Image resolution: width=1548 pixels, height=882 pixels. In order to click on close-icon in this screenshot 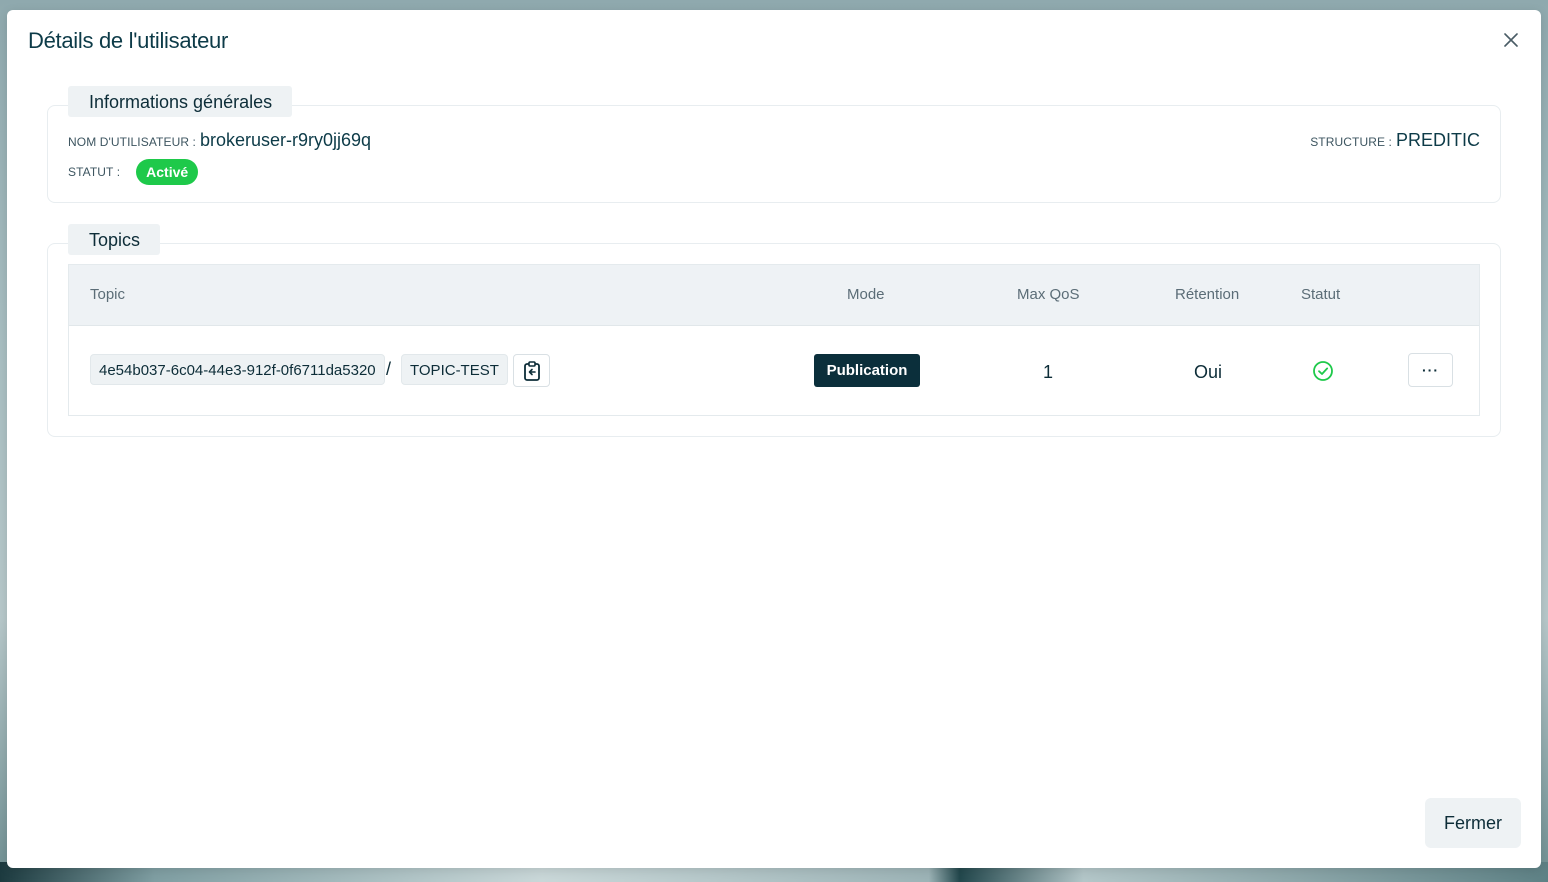, I will do `click(1511, 40)`.